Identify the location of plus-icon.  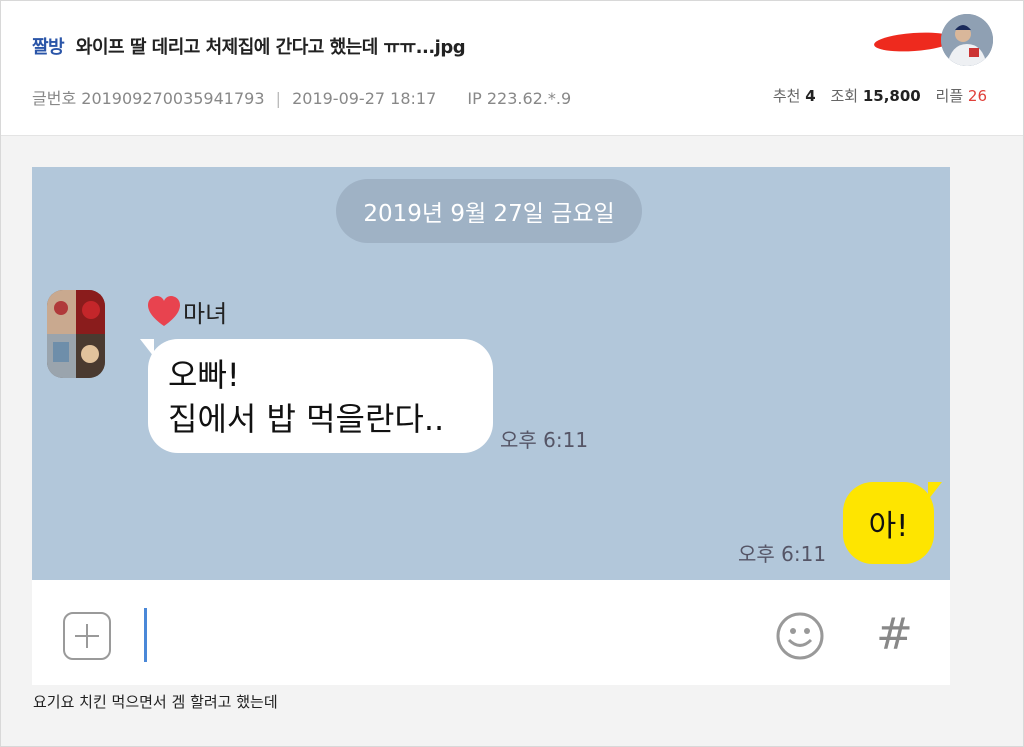
(87, 636).